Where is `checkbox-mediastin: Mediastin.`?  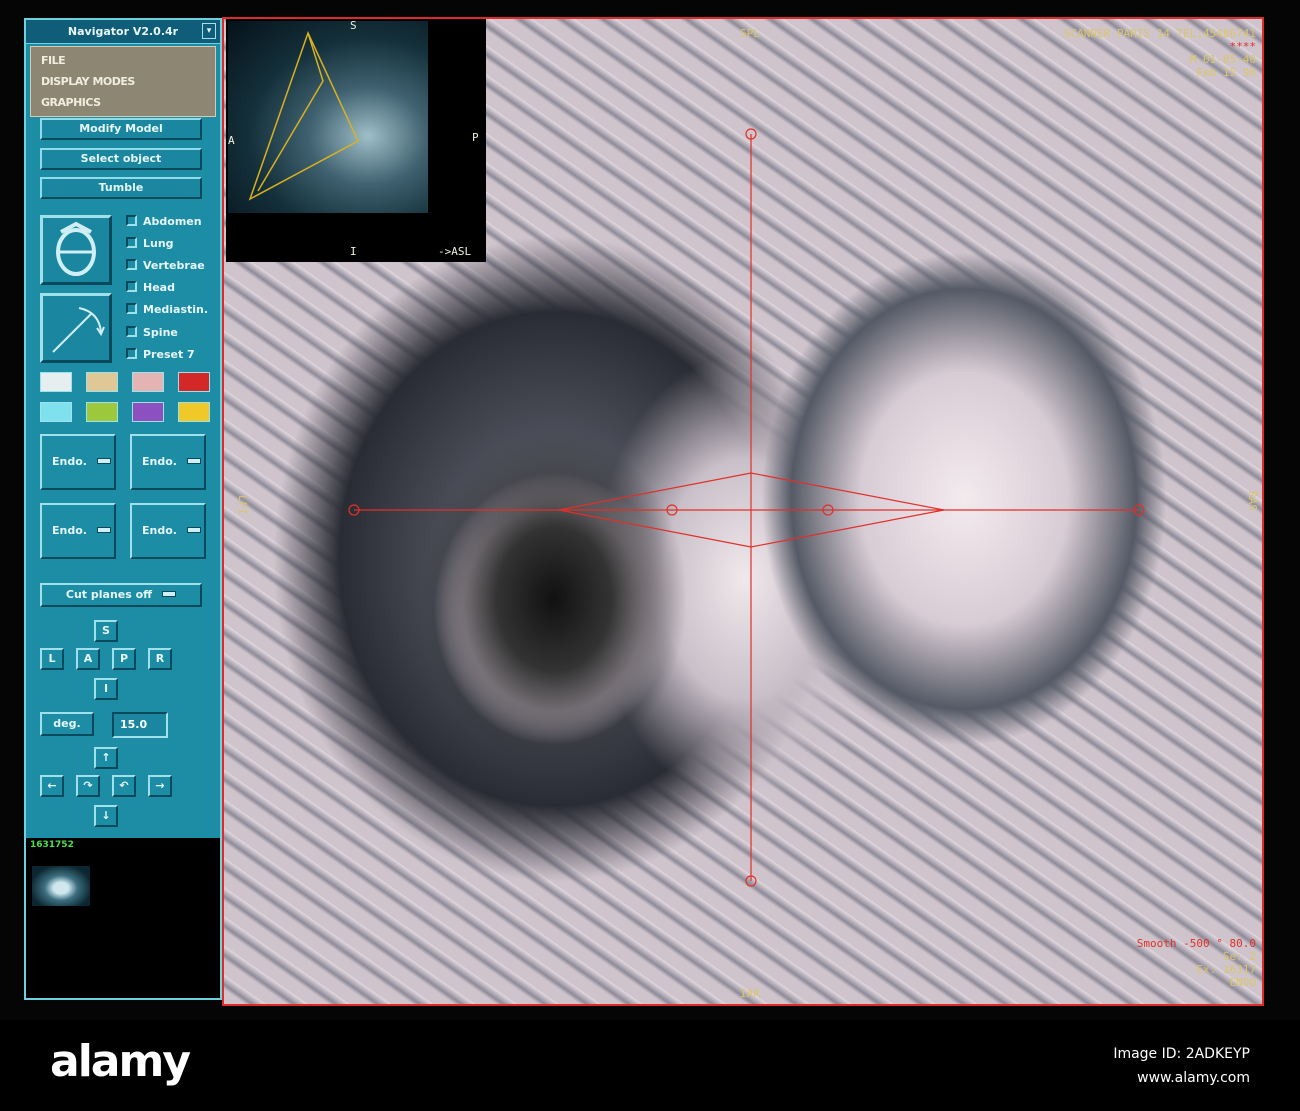
checkbox-mediastin: Mediastin. is located at coordinates (167, 310).